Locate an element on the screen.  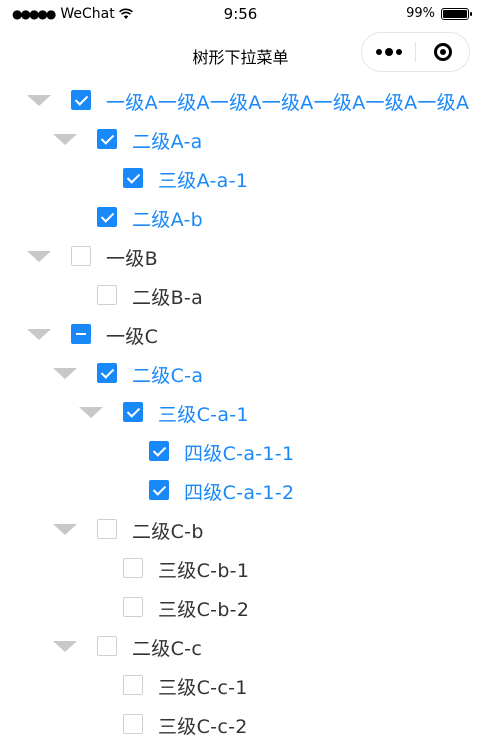
more-button is located at coordinates (388, 52).